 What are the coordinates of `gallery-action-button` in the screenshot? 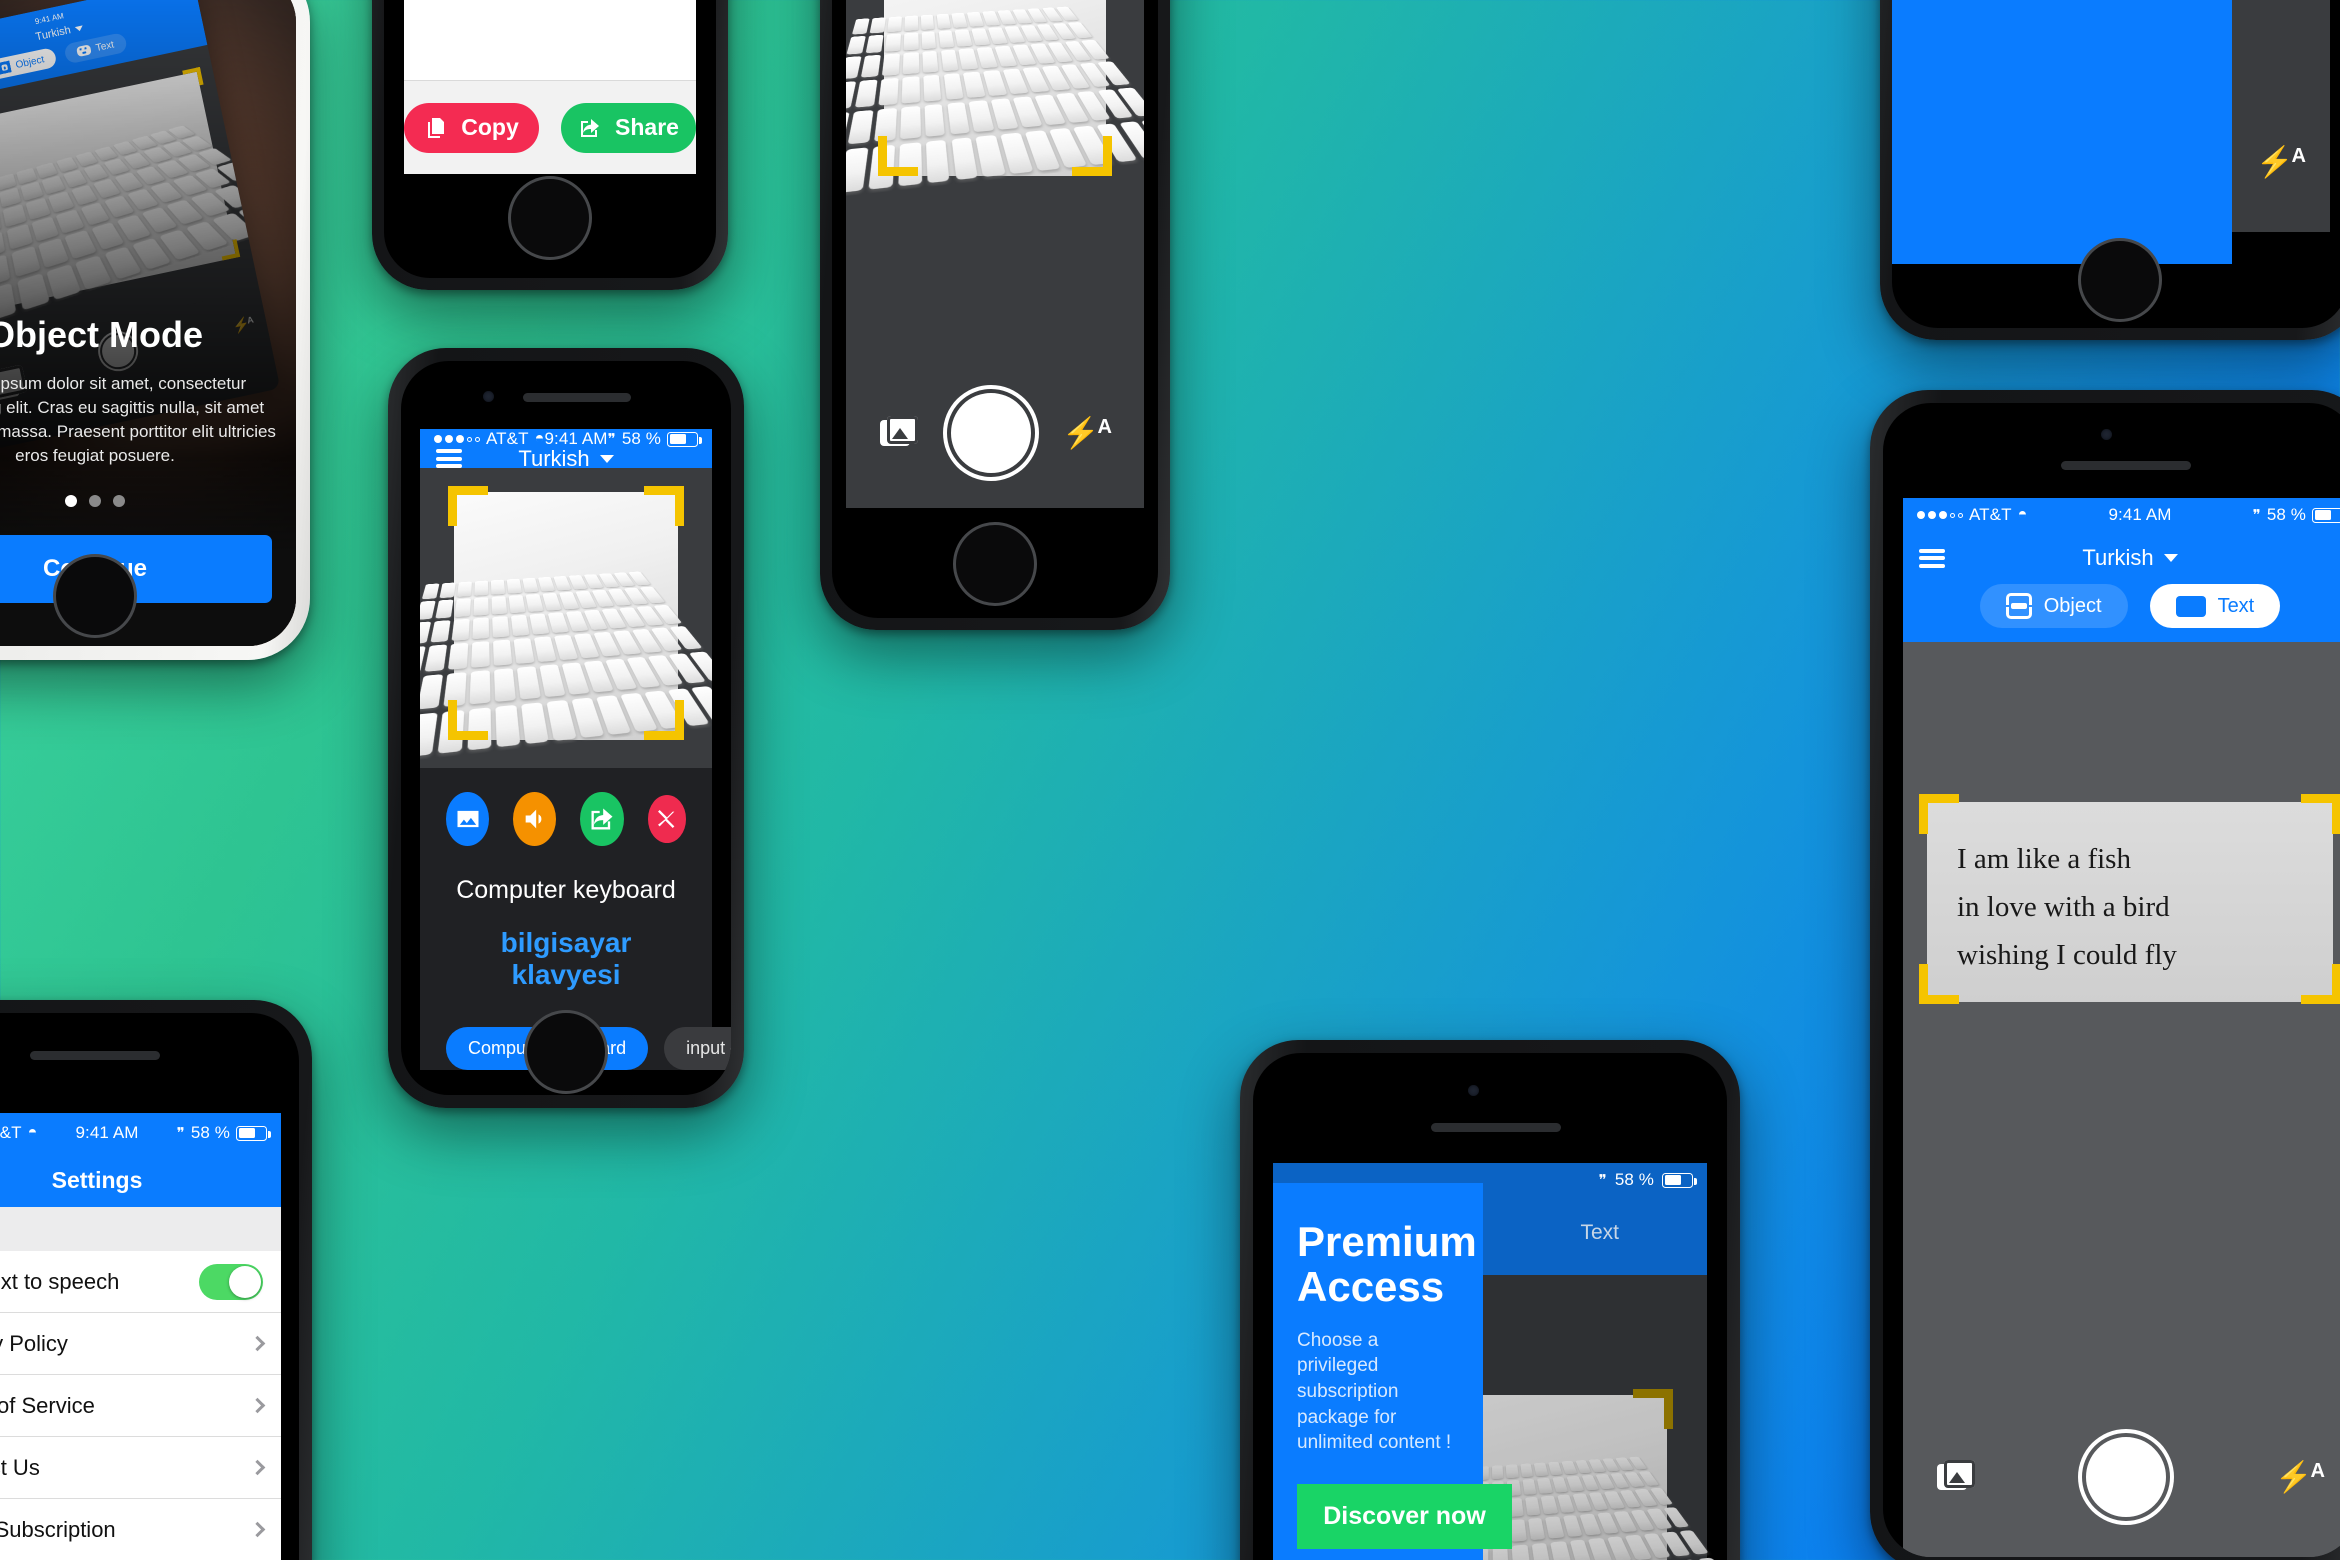 It's located at (468, 819).